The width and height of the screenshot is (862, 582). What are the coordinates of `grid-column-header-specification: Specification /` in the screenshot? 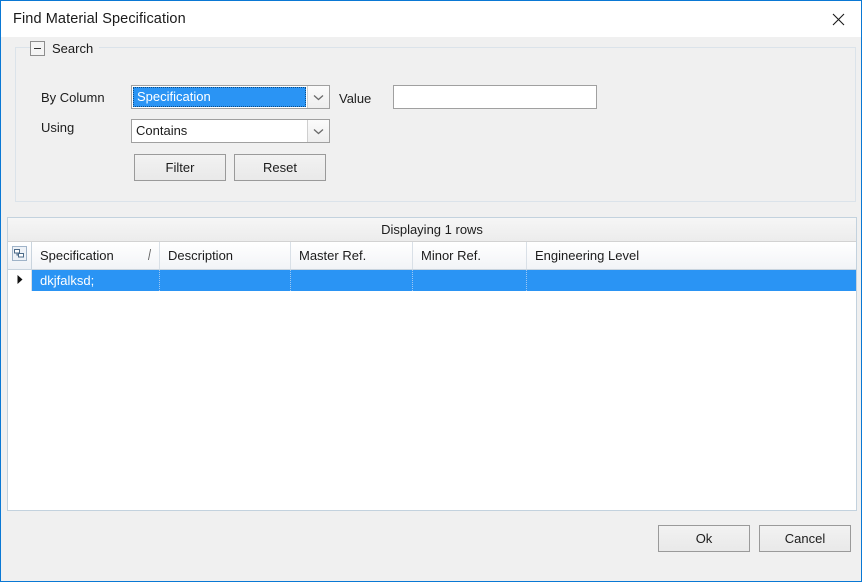 It's located at (96, 255).